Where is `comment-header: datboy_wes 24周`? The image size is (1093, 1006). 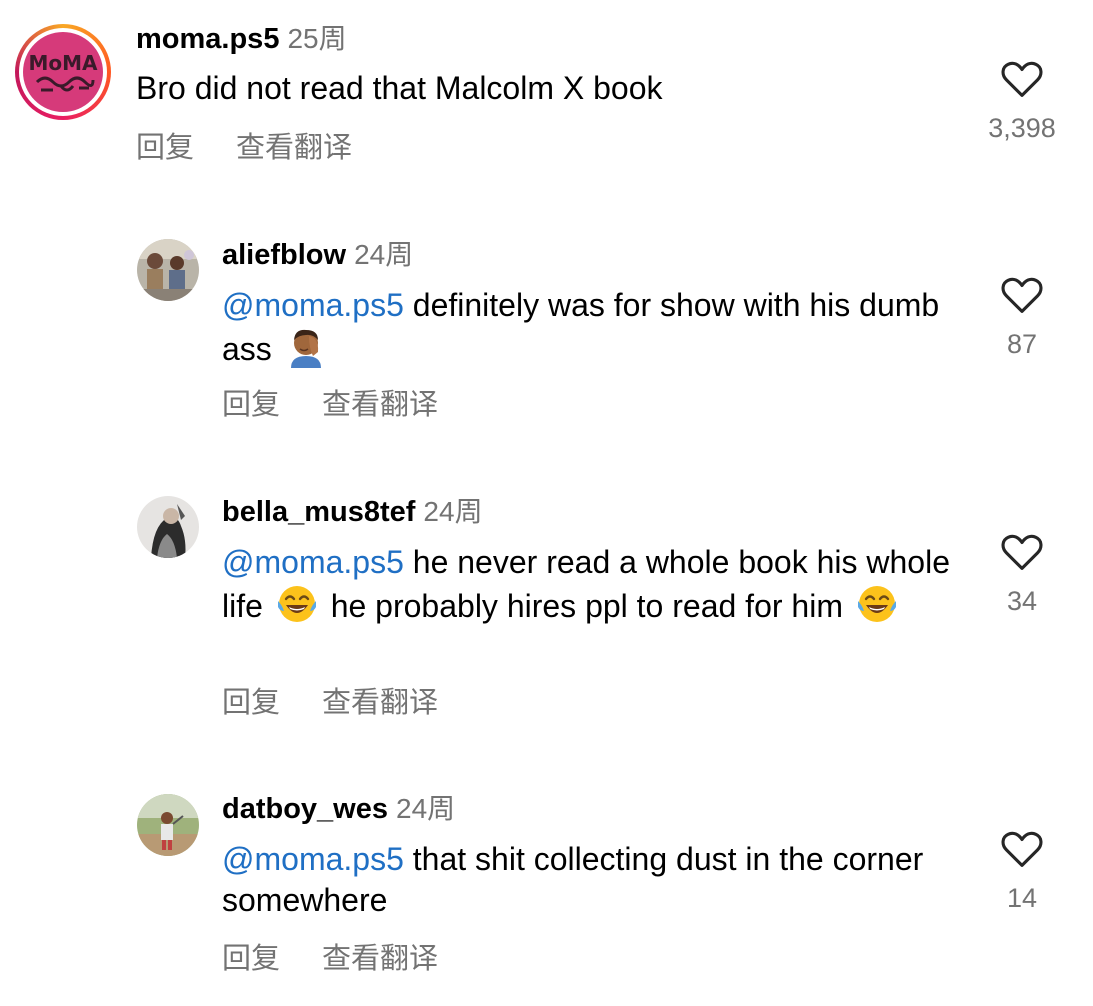 comment-header: datboy_wes 24周 is located at coordinates (338, 809).